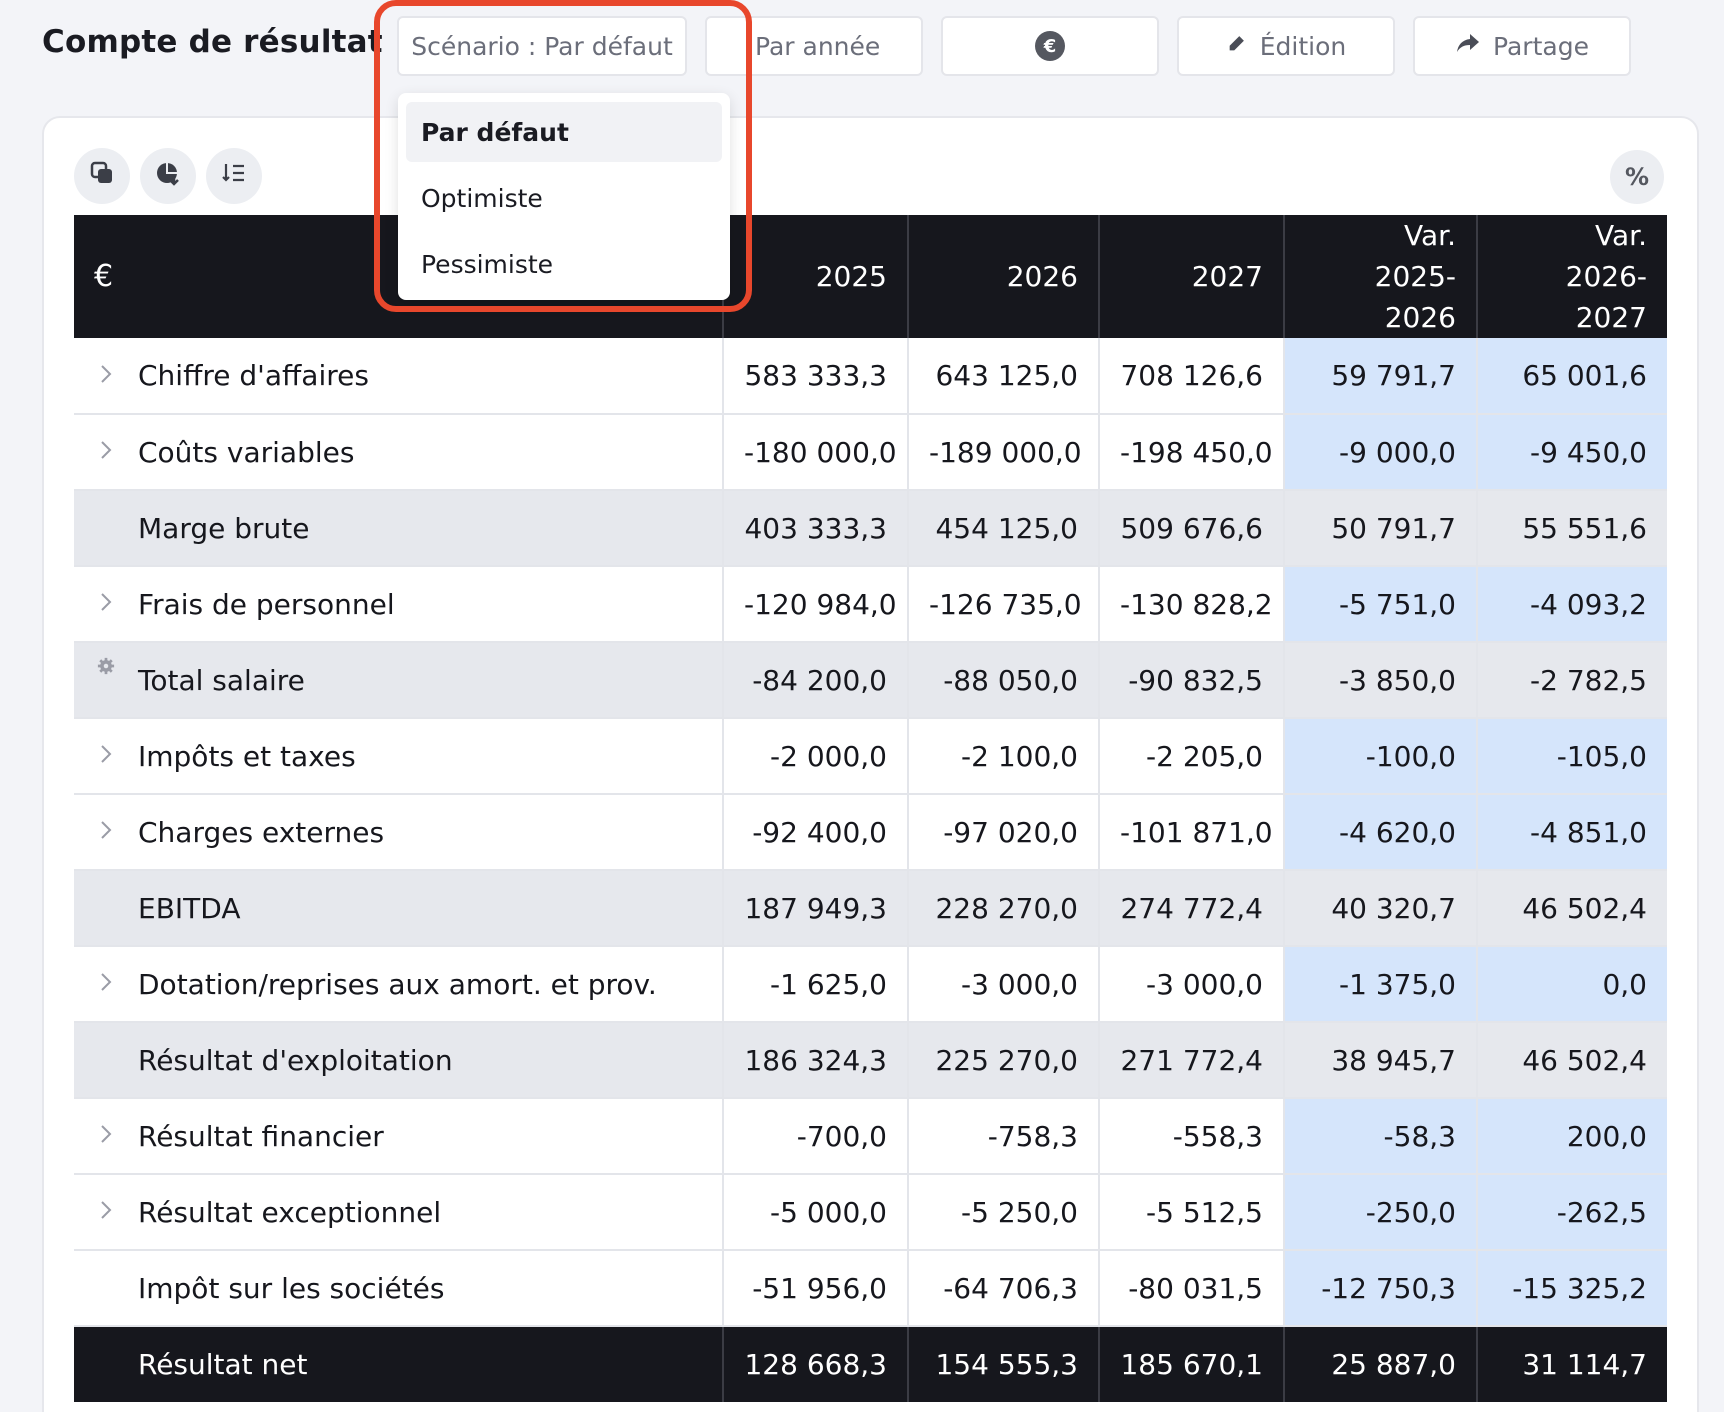 This screenshot has height=1412, width=1724. Describe the element at coordinates (1192, 984) in the screenshot. I see `value-cell: -3 000,0` at that location.